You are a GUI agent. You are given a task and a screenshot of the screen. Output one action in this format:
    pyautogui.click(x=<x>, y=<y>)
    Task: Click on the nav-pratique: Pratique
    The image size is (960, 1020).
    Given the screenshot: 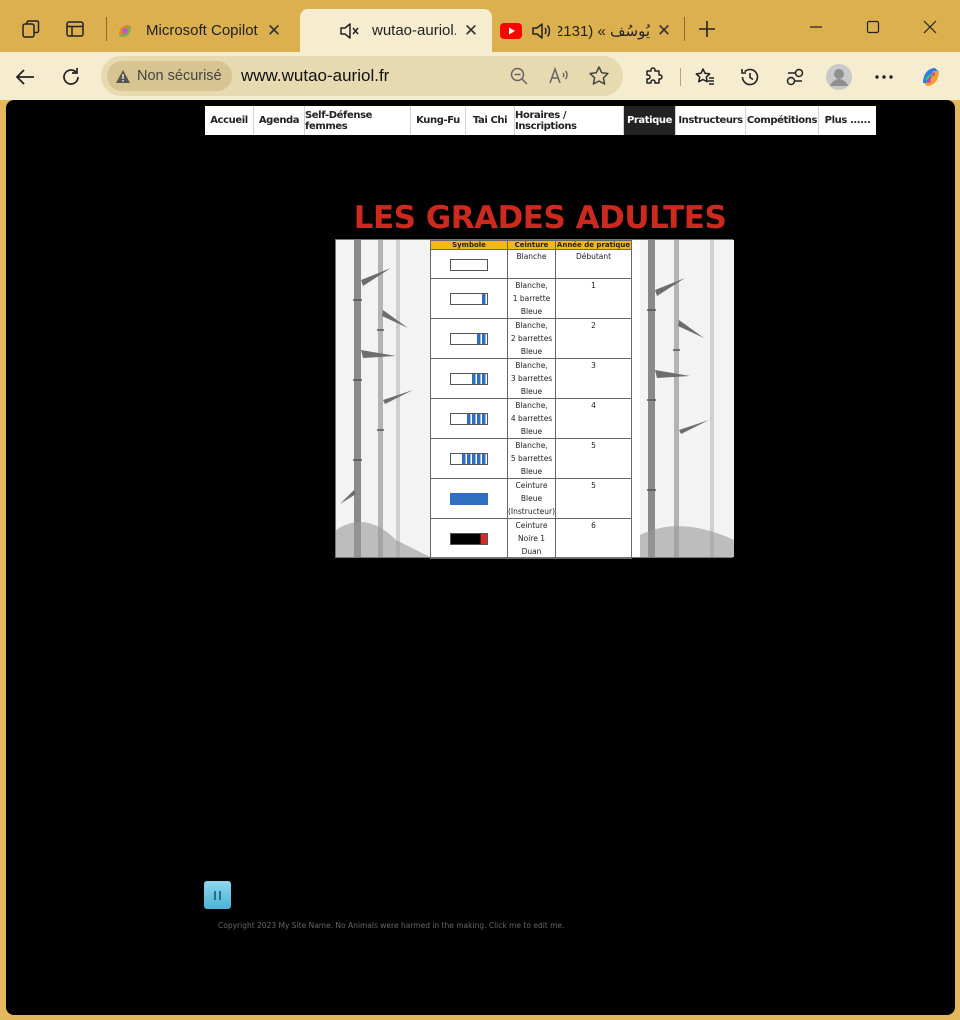 What is the action you would take?
    pyautogui.click(x=650, y=120)
    